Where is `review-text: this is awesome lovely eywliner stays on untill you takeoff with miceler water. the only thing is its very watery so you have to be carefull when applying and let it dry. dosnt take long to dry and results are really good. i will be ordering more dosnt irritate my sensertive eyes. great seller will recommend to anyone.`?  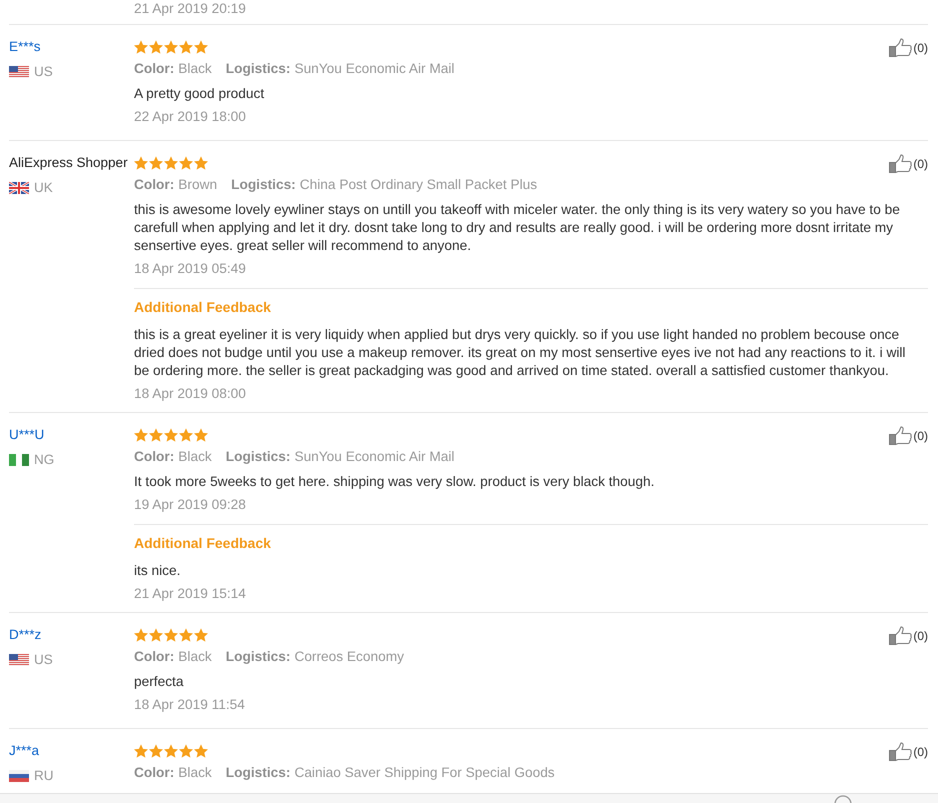 review-text: this is awesome lovely eywliner stays on untill you takeoff with miceler water. the only thing is its very watery so you have to be carefull when applying and let it dry. dosnt take long to dry and results are really good. i will be ordering more dosnt irritate my sensertive eyes. great seller will recommend to anyone. is located at coordinates (517, 228).